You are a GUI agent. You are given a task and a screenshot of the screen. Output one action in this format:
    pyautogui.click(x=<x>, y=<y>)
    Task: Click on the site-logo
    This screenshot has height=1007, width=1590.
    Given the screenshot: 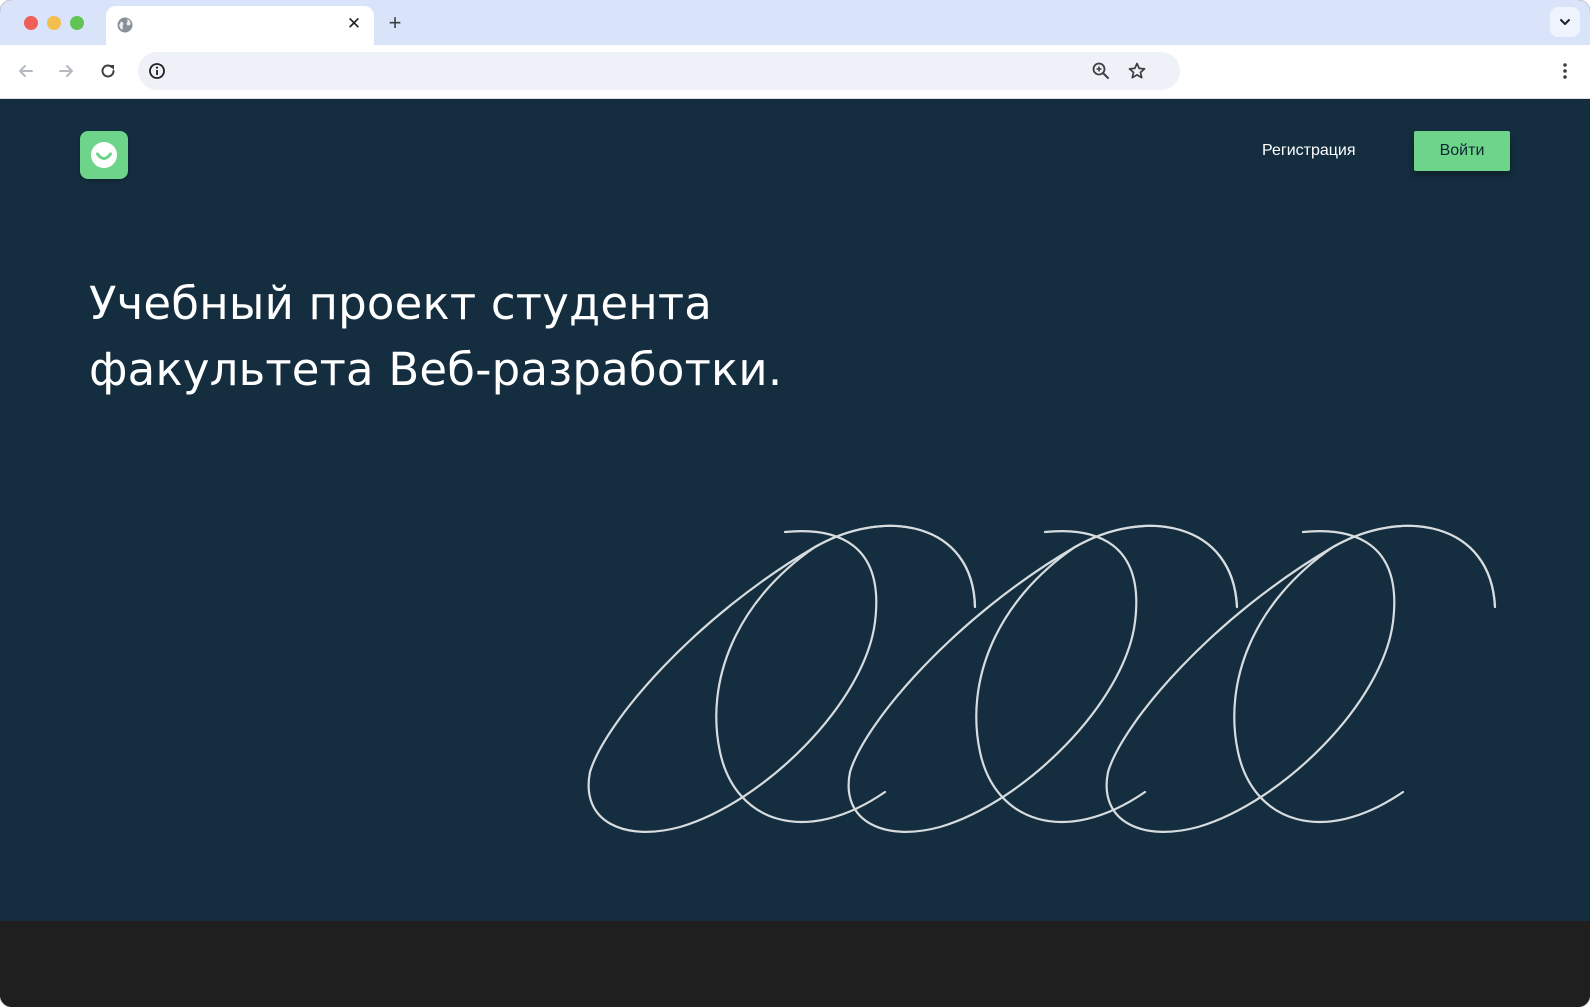 What is the action you would take?
    pyautogui.click(x=104, y=155)
    